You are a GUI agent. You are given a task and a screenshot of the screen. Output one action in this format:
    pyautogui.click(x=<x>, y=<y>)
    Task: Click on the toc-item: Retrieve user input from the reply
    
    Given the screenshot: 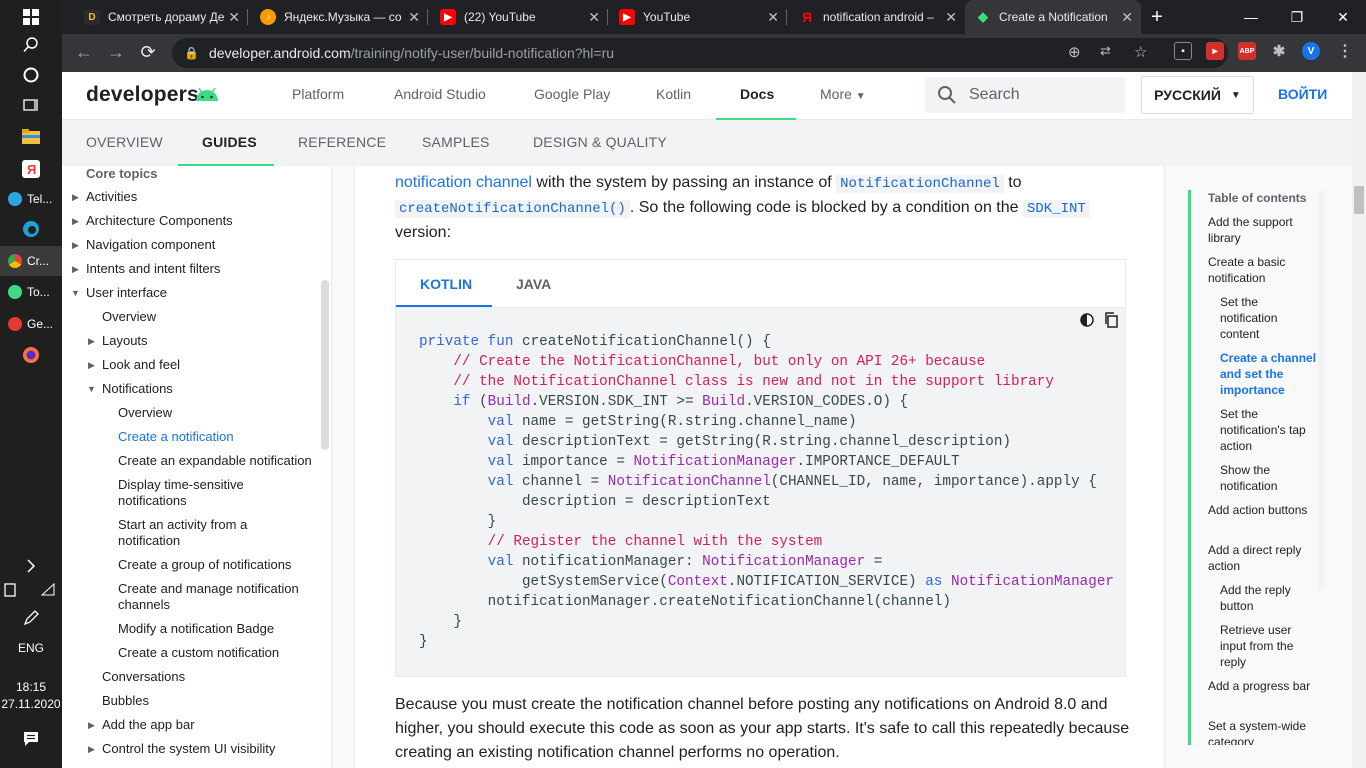 What is the action you would take?
    pyautogui.click(x=1269, y=646)
    